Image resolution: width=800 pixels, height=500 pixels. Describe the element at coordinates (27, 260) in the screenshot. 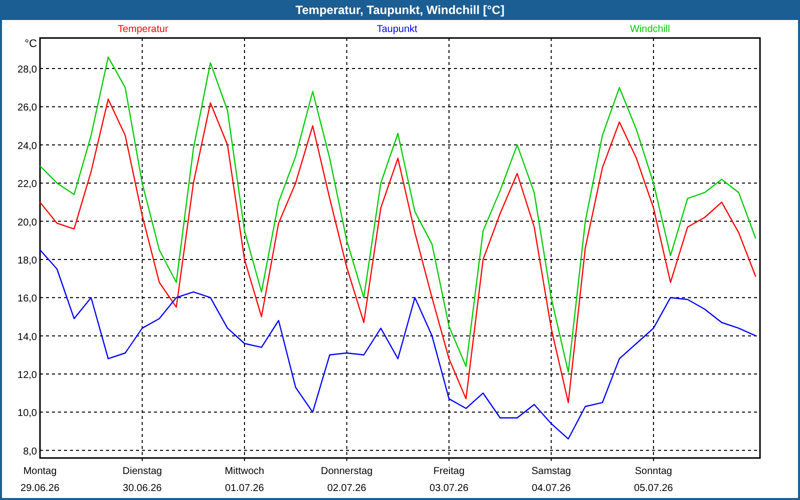

I see `tick-label: 18,0` at that location.